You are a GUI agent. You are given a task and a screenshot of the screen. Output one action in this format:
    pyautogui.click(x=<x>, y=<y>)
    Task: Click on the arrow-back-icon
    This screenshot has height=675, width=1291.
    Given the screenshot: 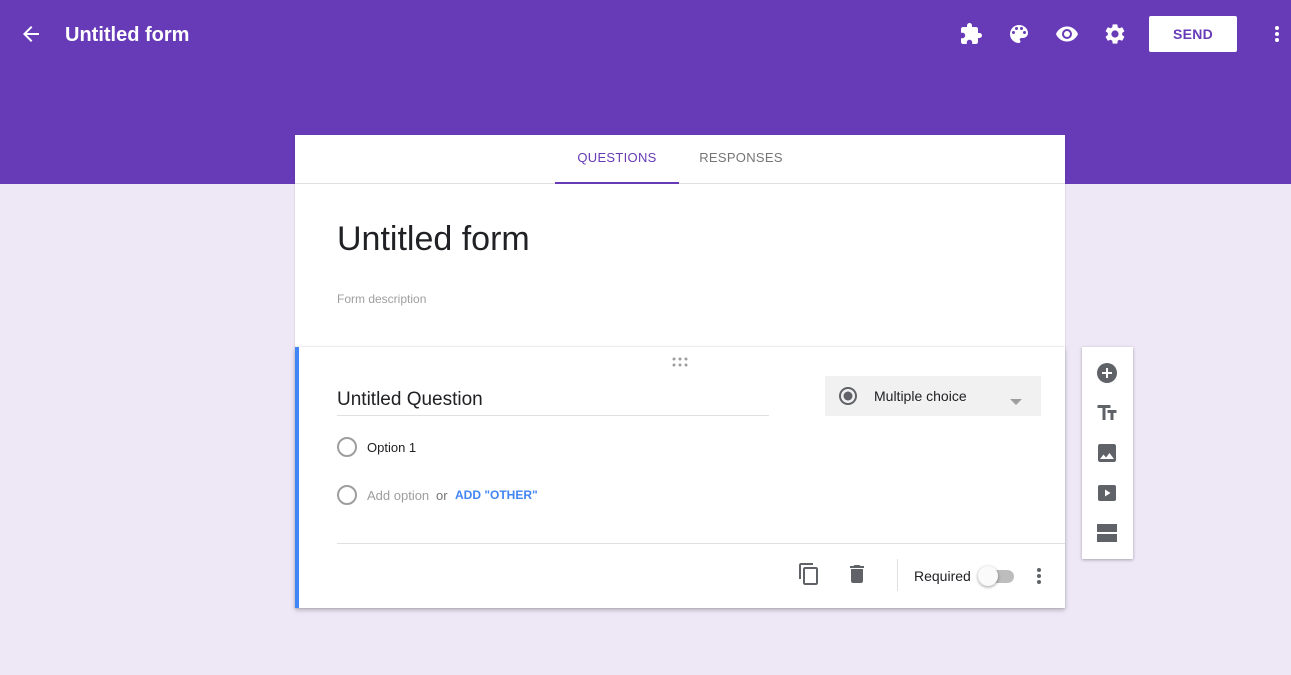 What is the action you would take?
    pyautogui.click(x=31, y=34)
    